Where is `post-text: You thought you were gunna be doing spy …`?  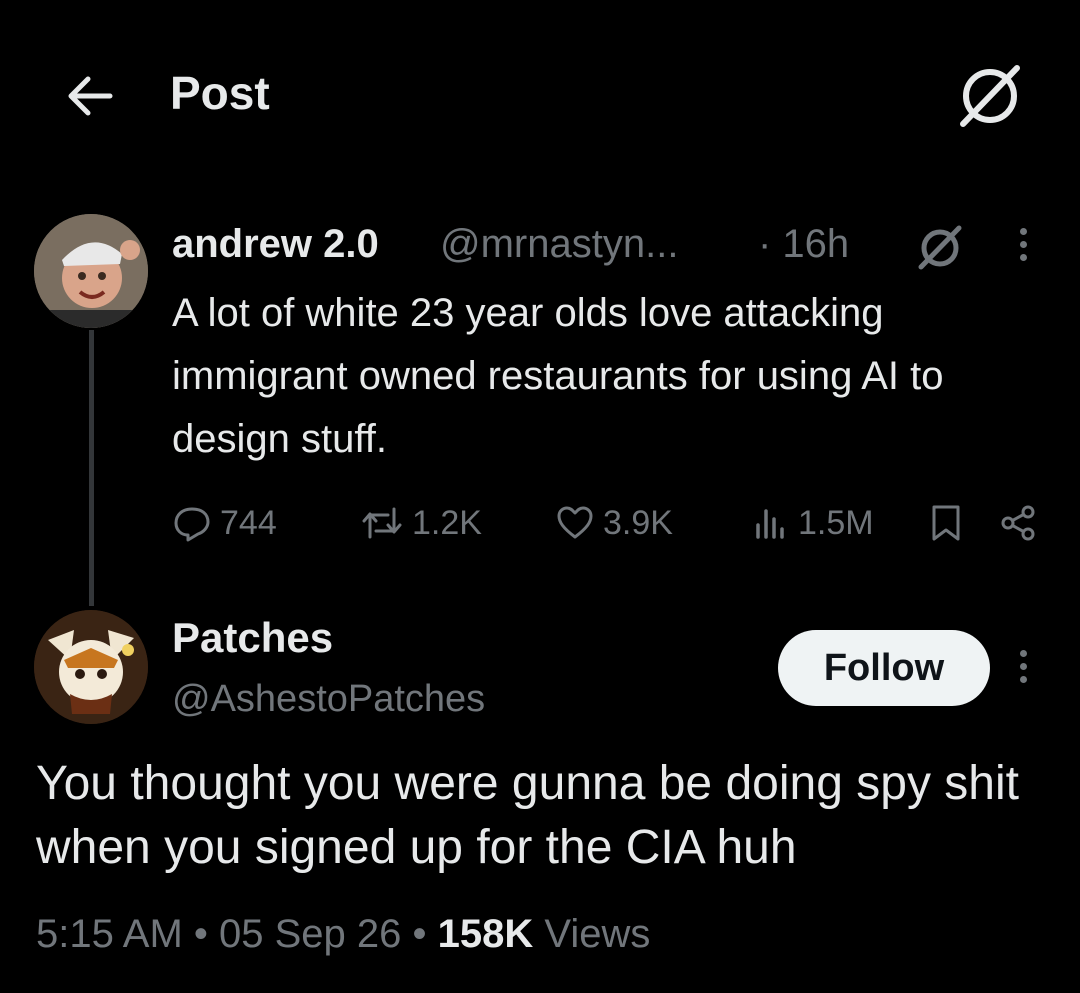
post-text: You thought you were gunna be doing spy … is located at coordinates (527, 815).